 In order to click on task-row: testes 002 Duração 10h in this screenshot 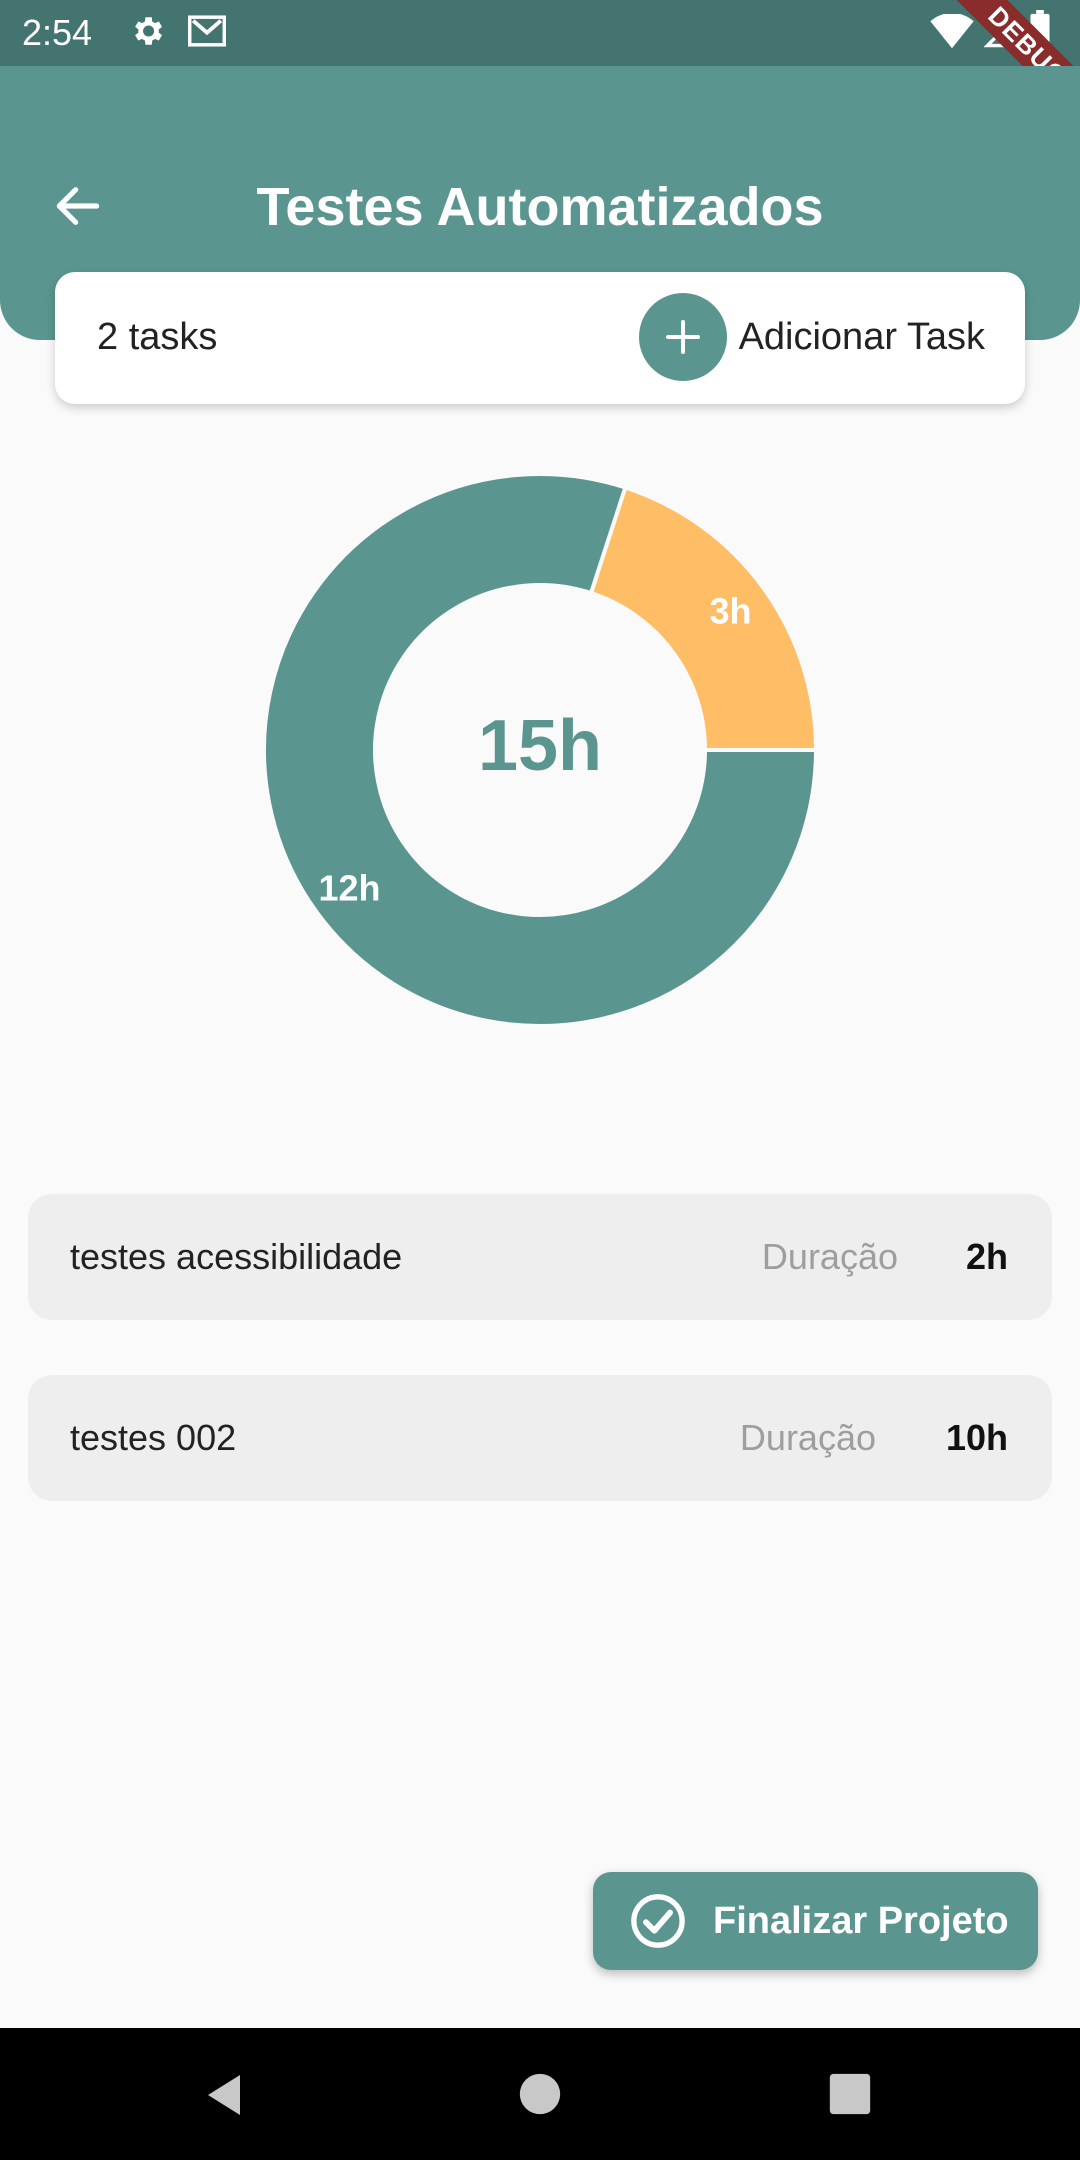, I will do `click(540, 1438)`.